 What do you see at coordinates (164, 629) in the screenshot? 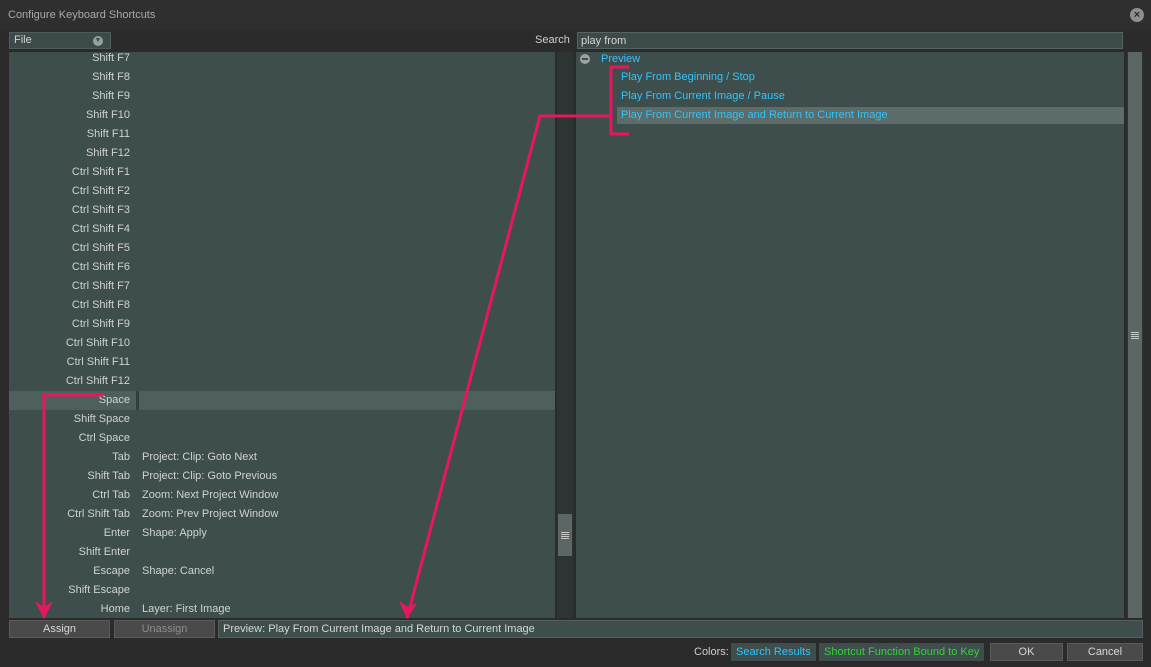
I see `unassign-button: Unassign` at bounding box center [164, 629].